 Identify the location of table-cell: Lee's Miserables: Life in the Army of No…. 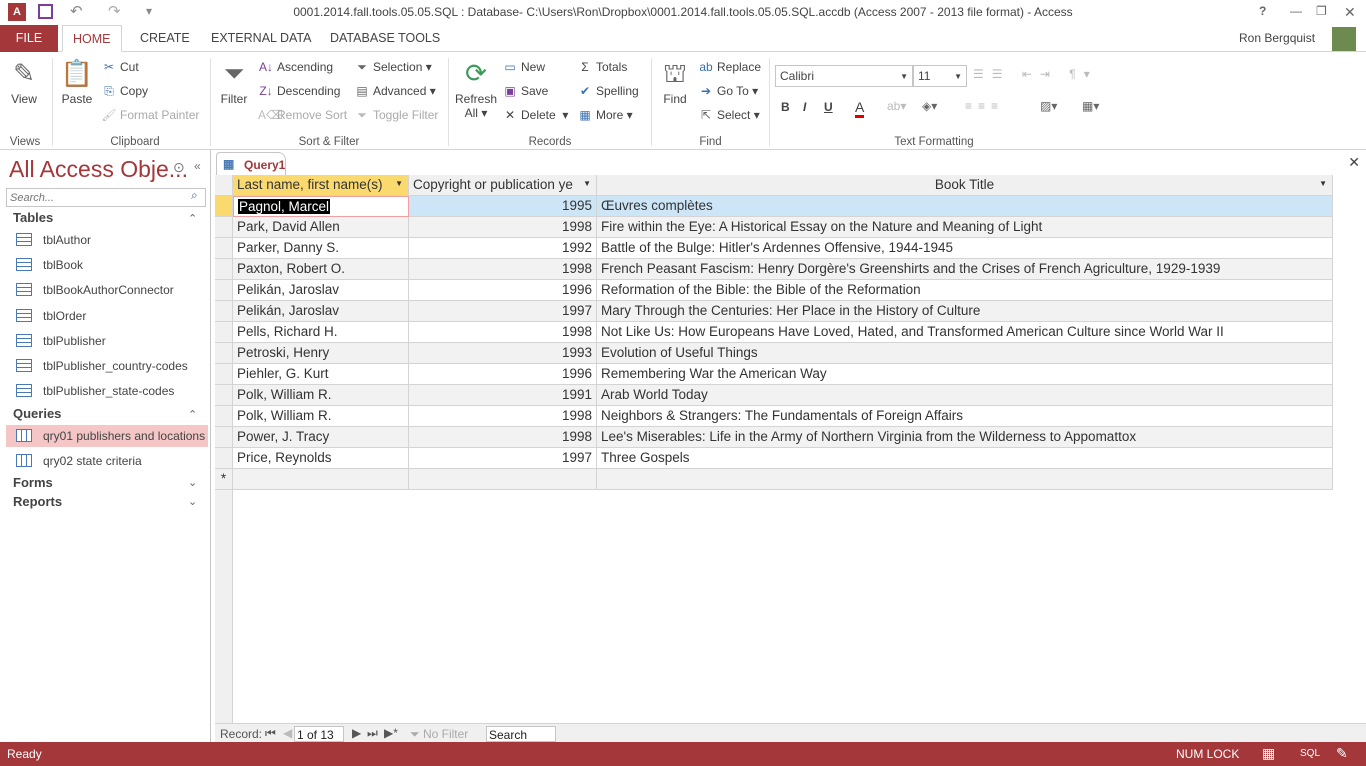
(965, 437).